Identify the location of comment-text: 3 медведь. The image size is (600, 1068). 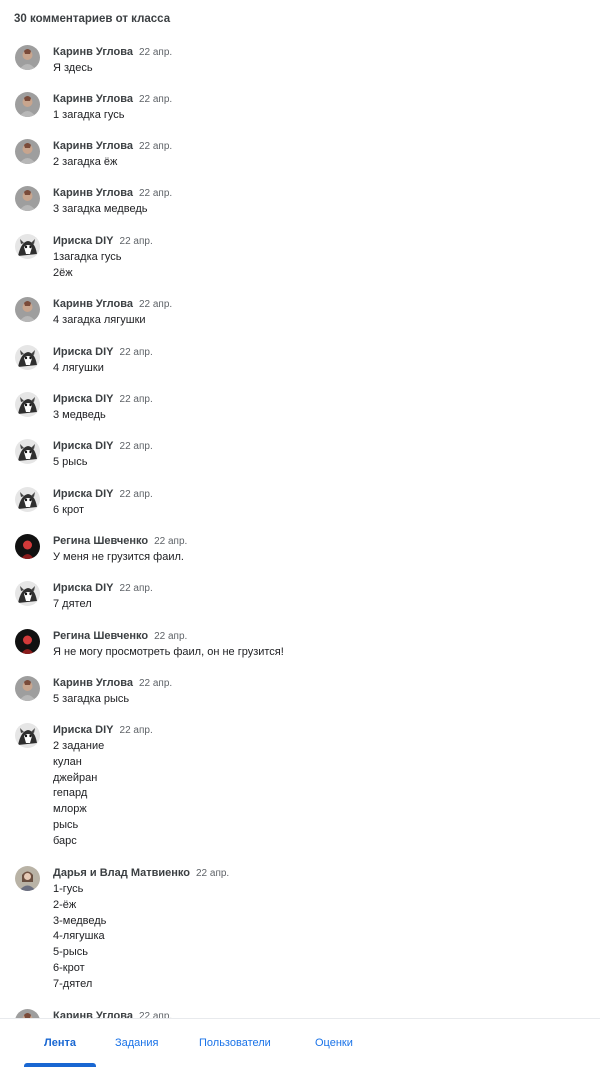
(79, 415).